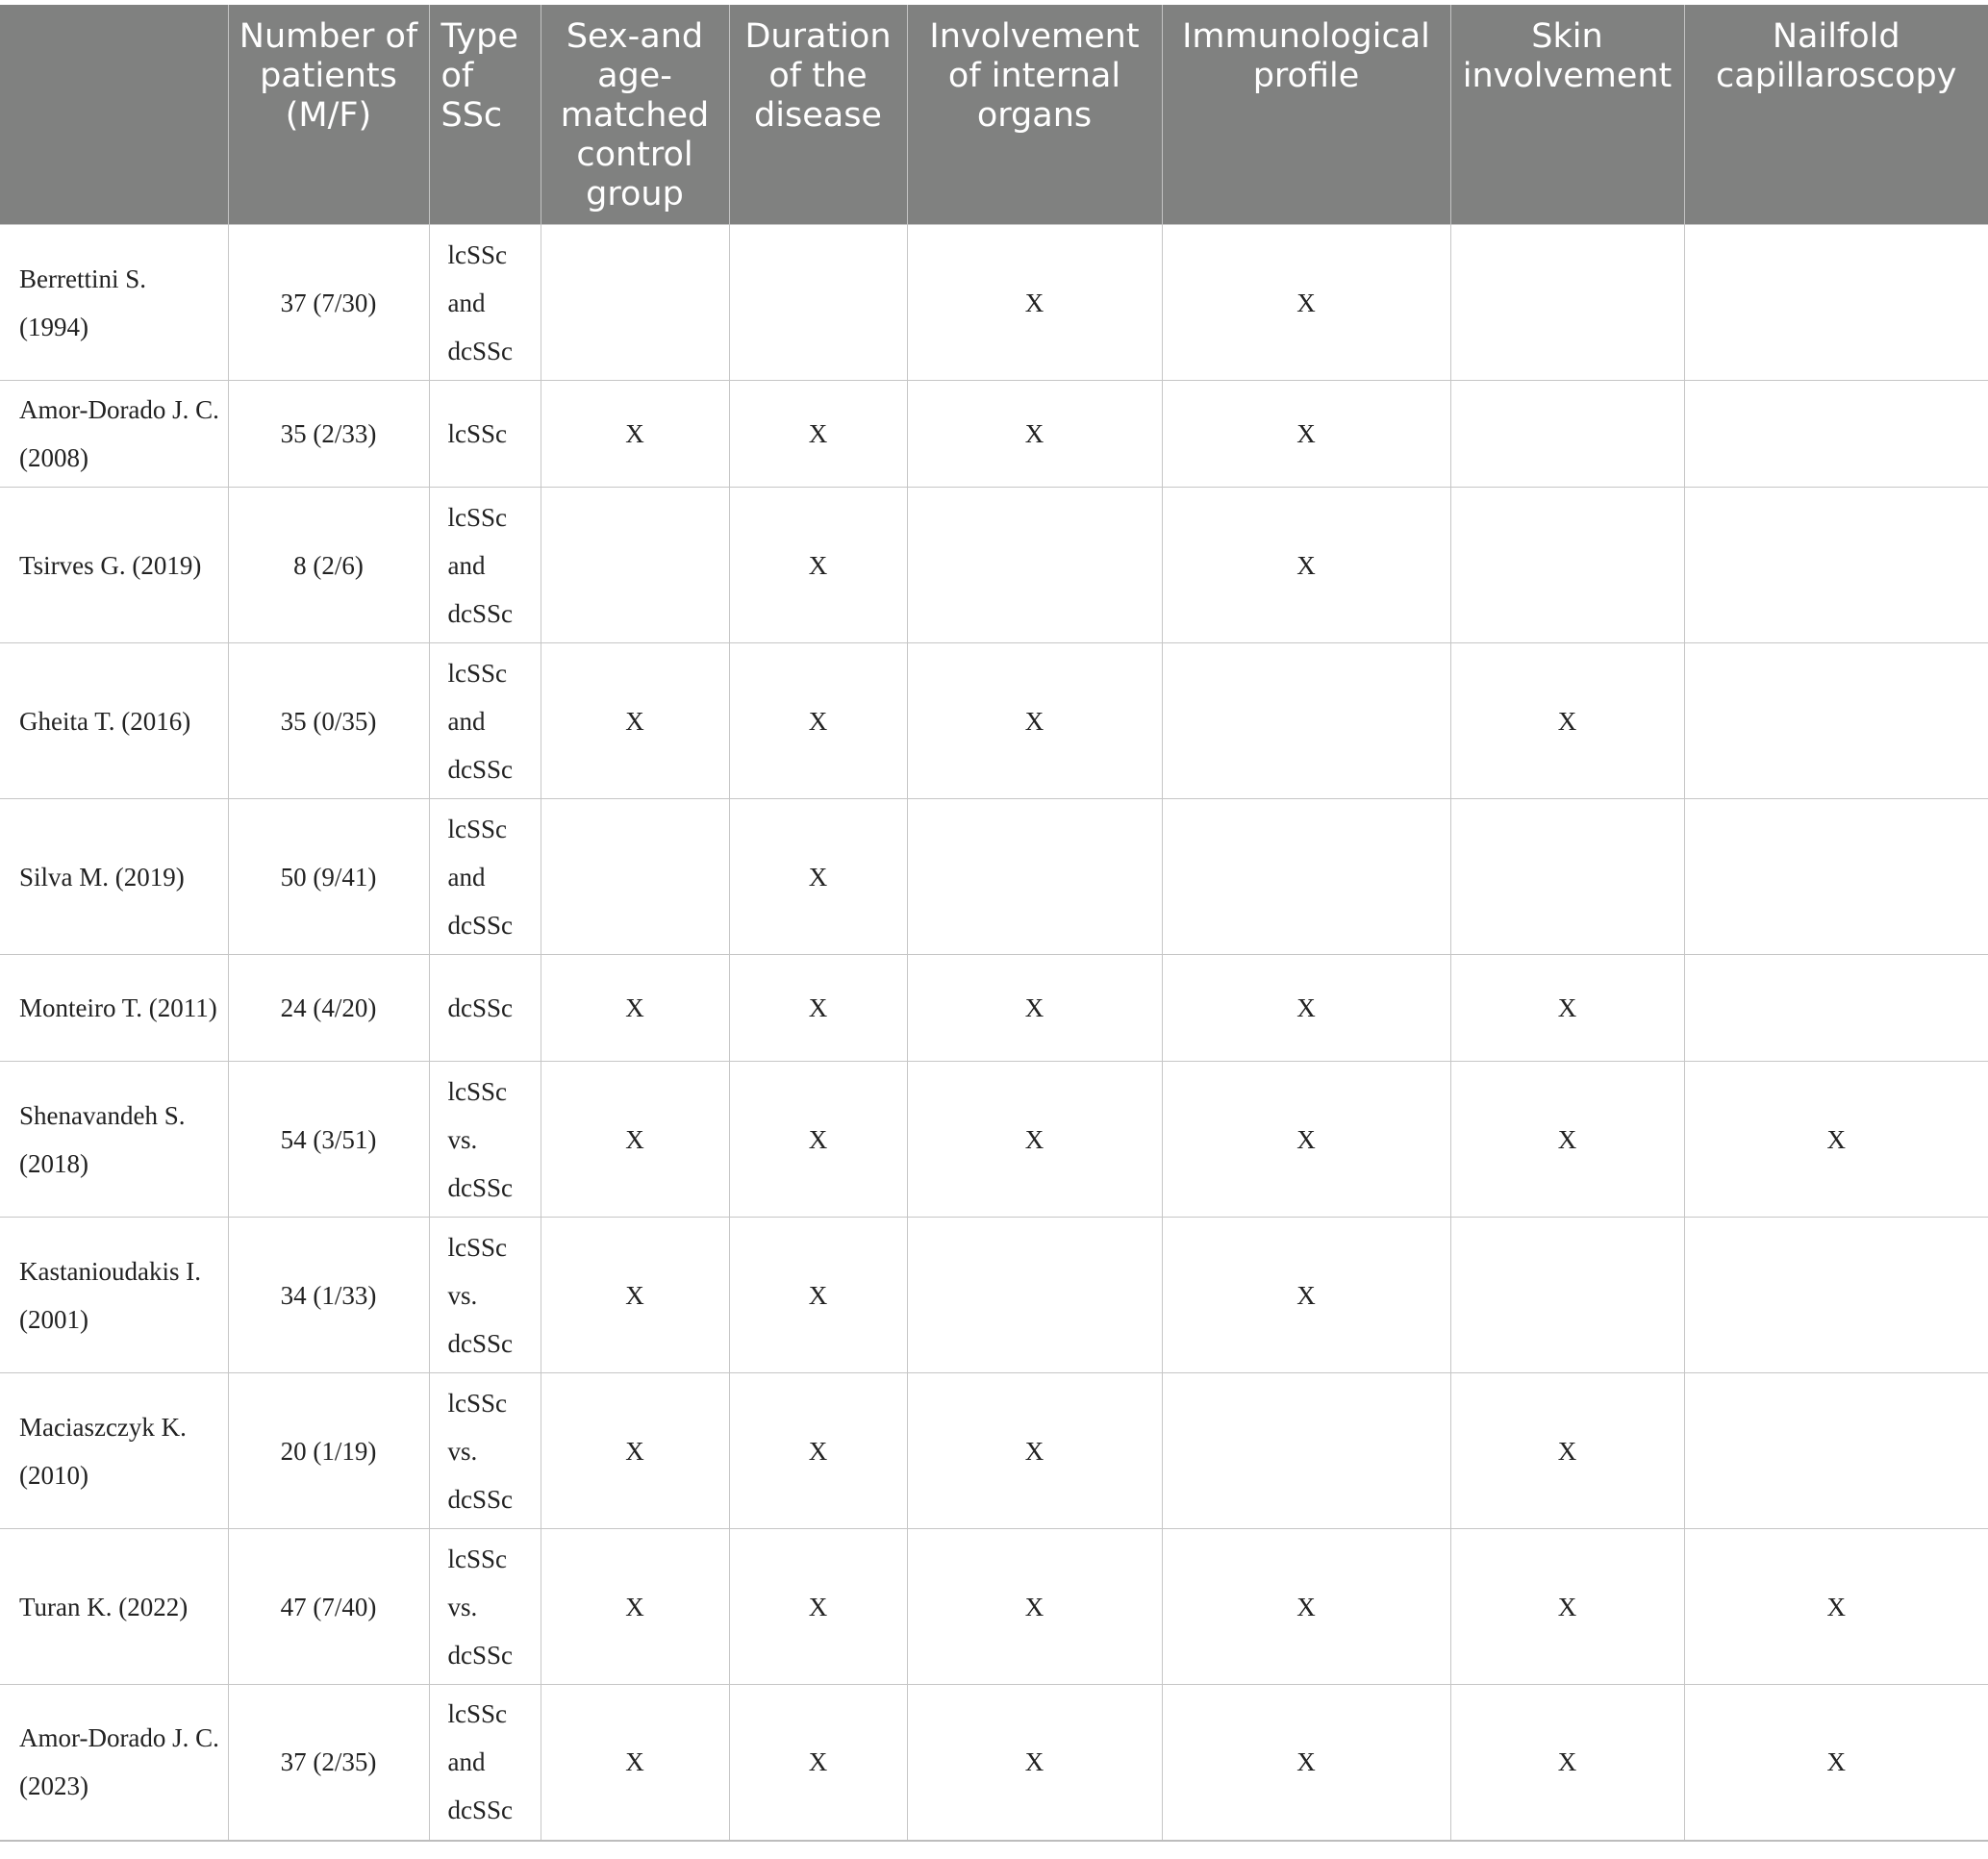 This screenshot has width=1988, height=1859. I want to click on header-internal-organs: Involvement of internal organs, so click(1034, 115).